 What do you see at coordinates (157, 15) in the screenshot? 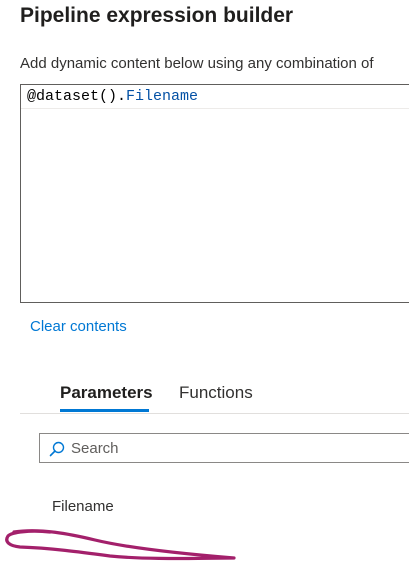
I see `page-title: Pipeline expression builder` at bounding box center [157, 15].